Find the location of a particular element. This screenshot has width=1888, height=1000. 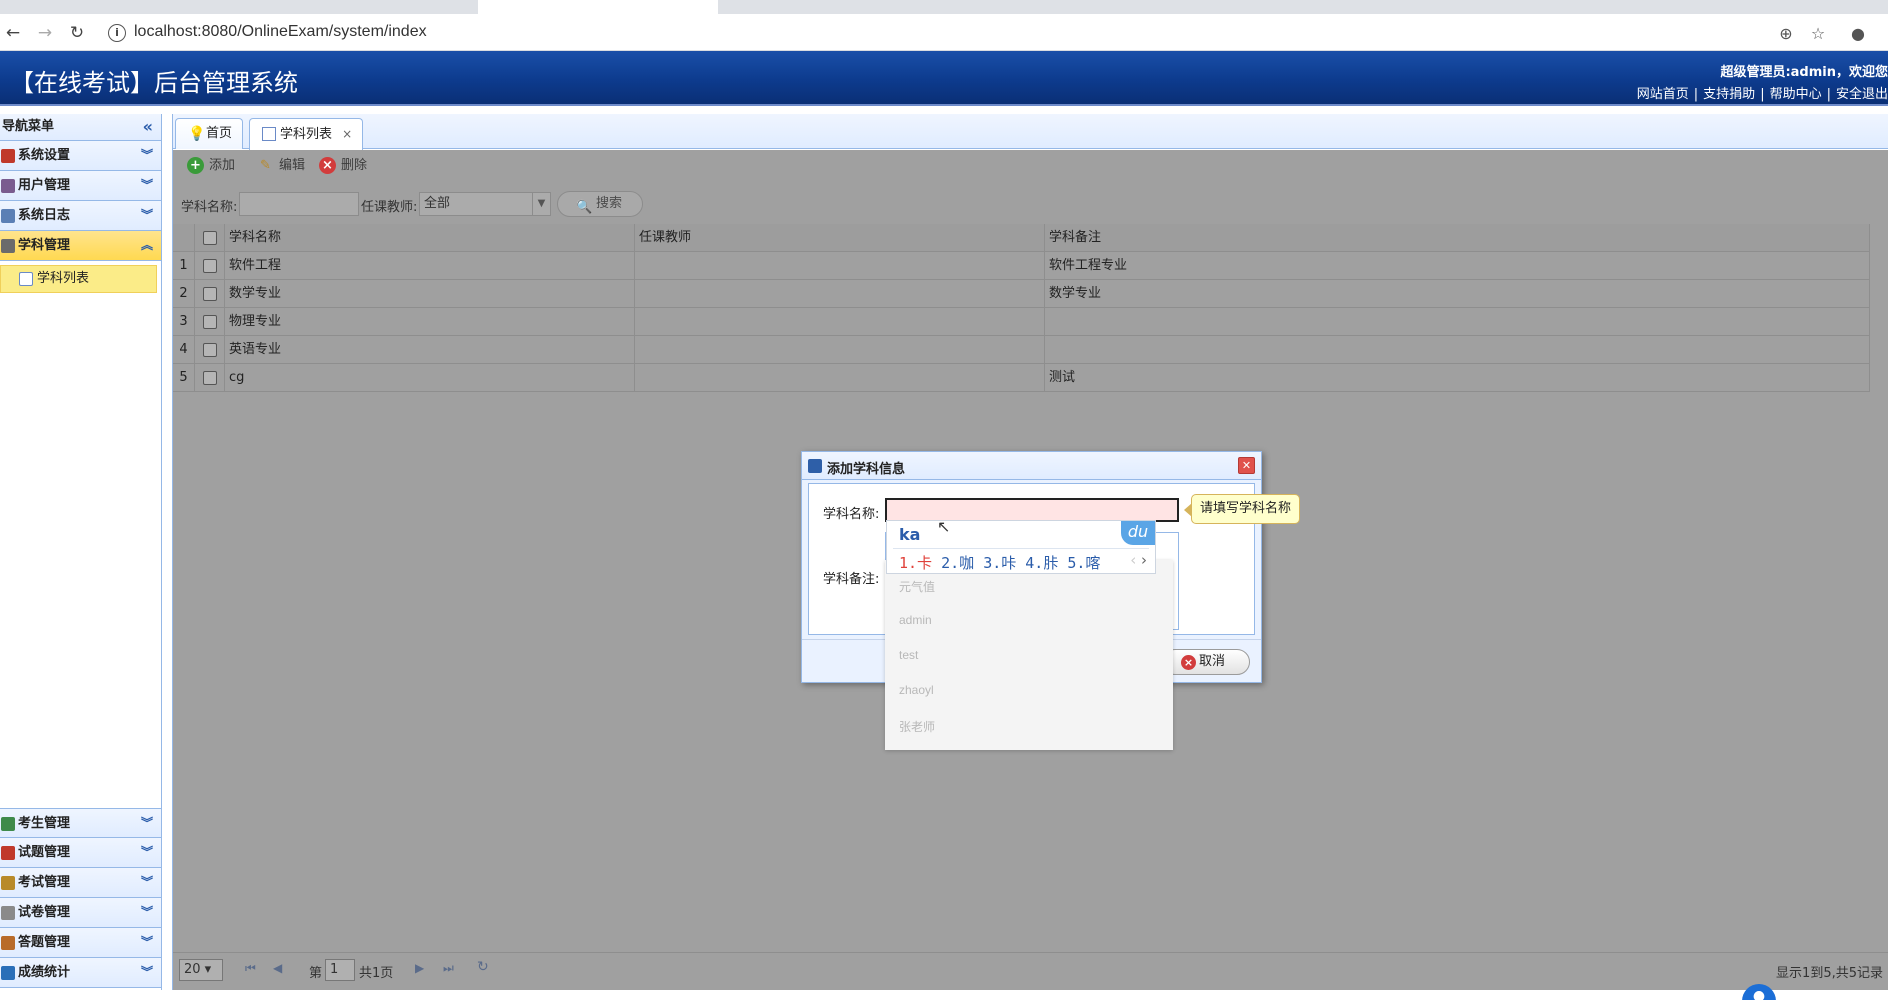

mouse-cursor-icon: ↖ is located at coordinates (944, 526).